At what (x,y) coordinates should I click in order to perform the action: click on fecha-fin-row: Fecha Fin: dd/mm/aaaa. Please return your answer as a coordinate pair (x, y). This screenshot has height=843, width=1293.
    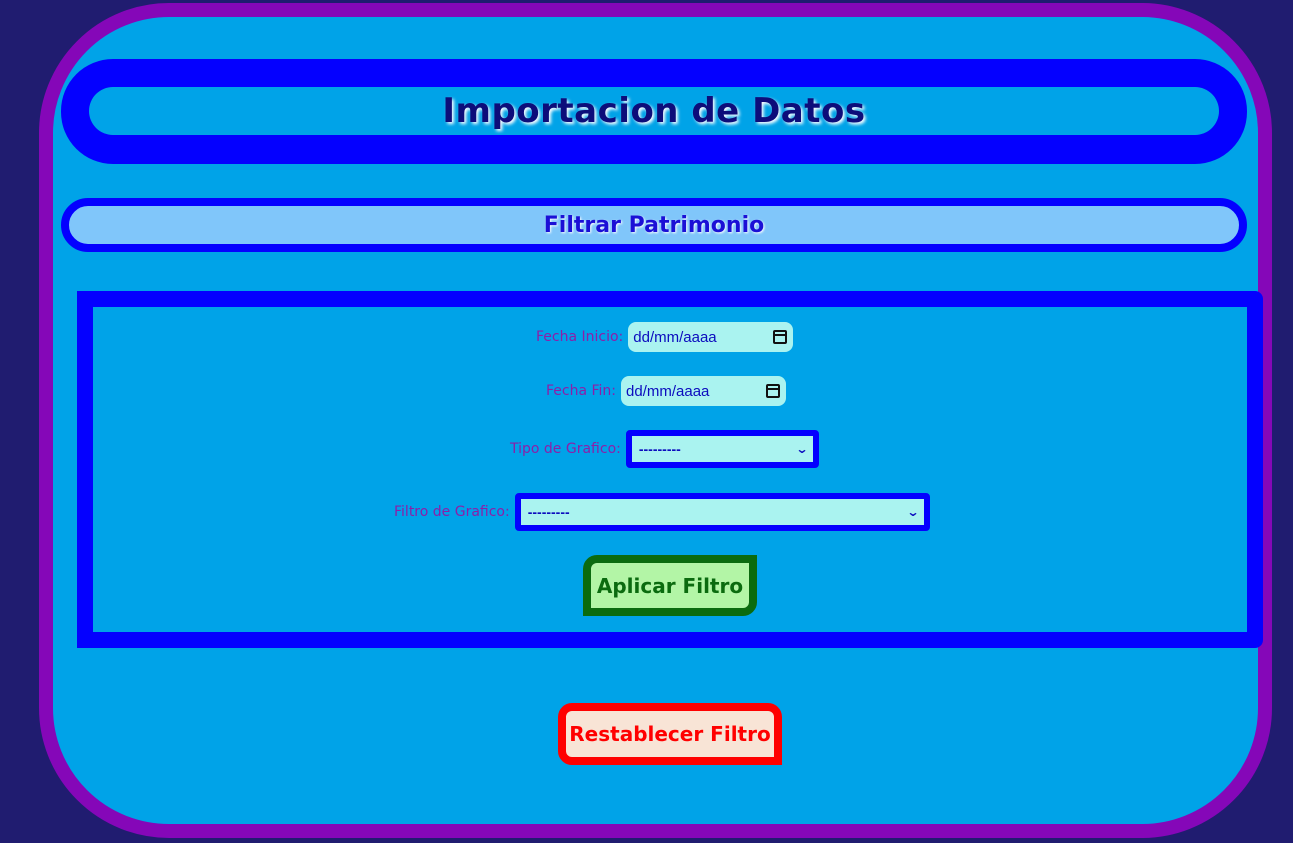
    Looking at the image, I should click on (666, 391).